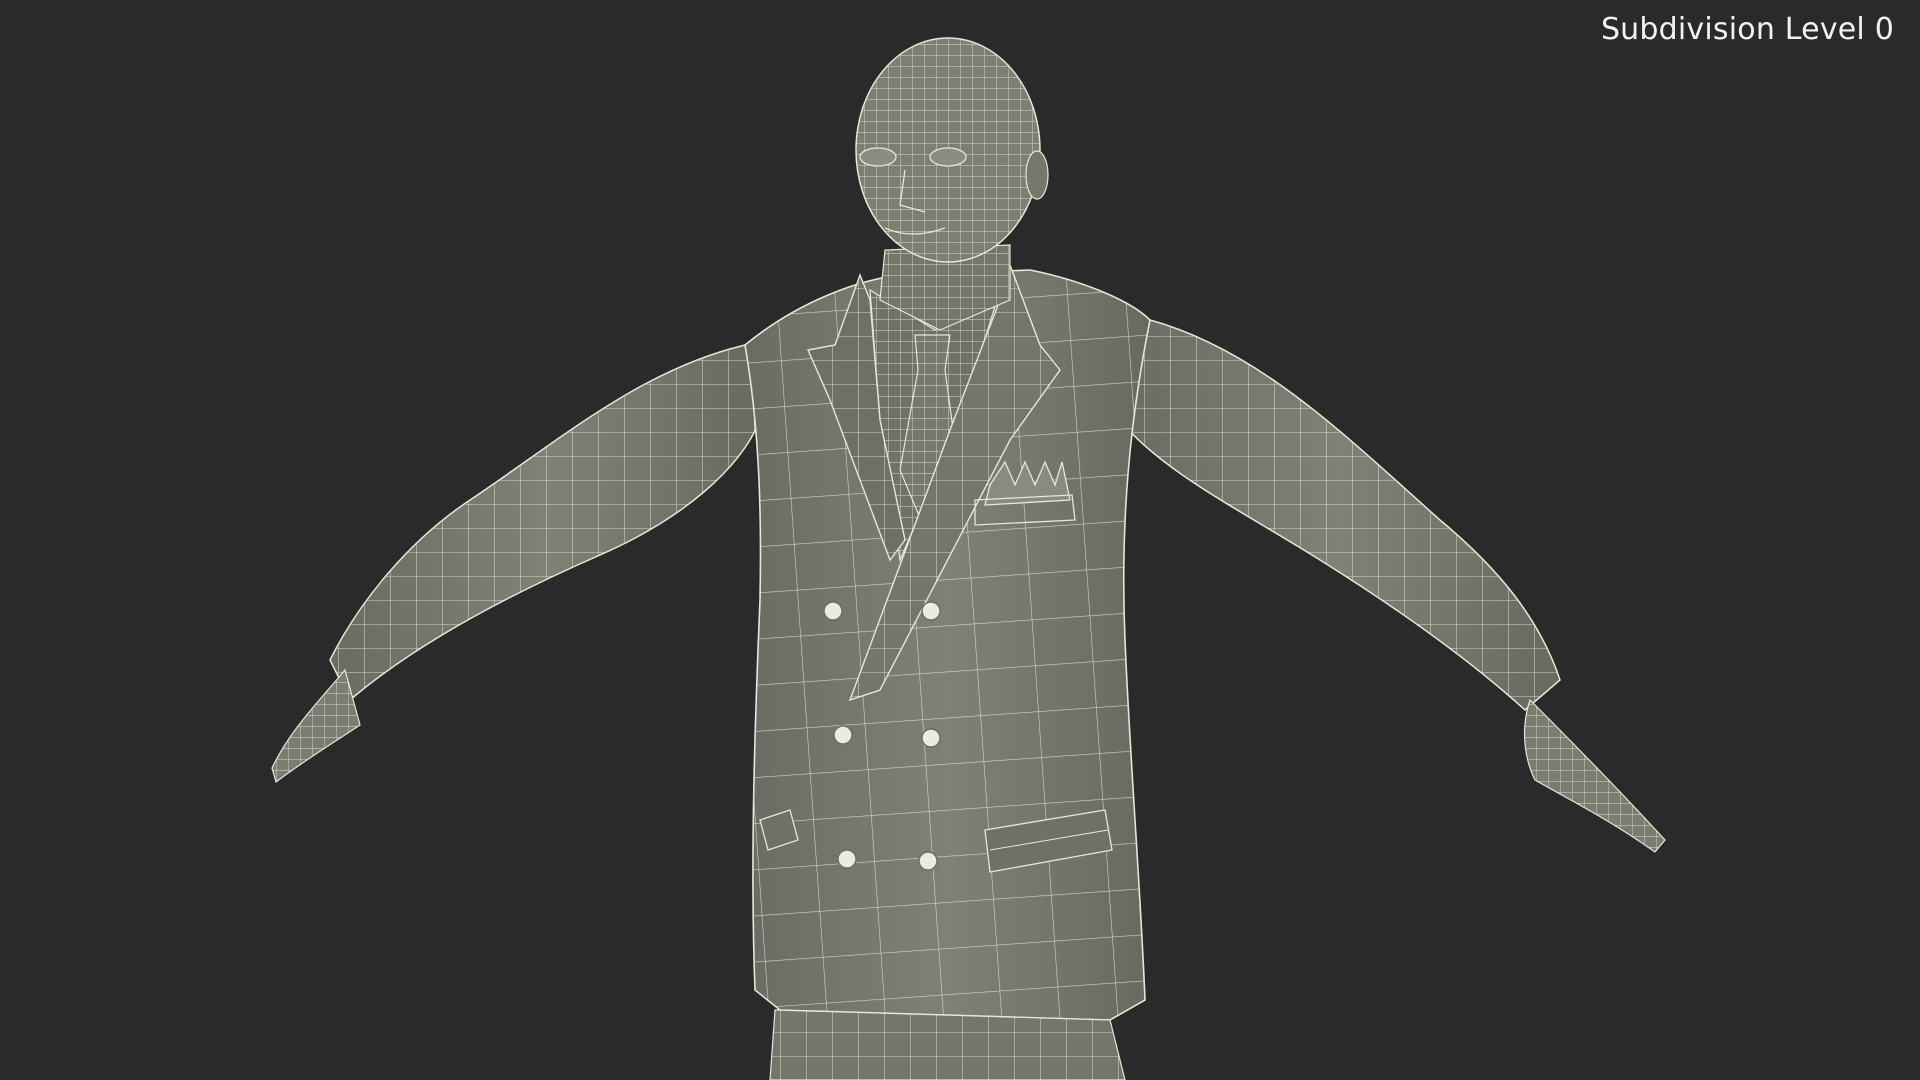  Describe the element at coordinates (1392, 586) in the screenshot. I see `right-arm` at that location.